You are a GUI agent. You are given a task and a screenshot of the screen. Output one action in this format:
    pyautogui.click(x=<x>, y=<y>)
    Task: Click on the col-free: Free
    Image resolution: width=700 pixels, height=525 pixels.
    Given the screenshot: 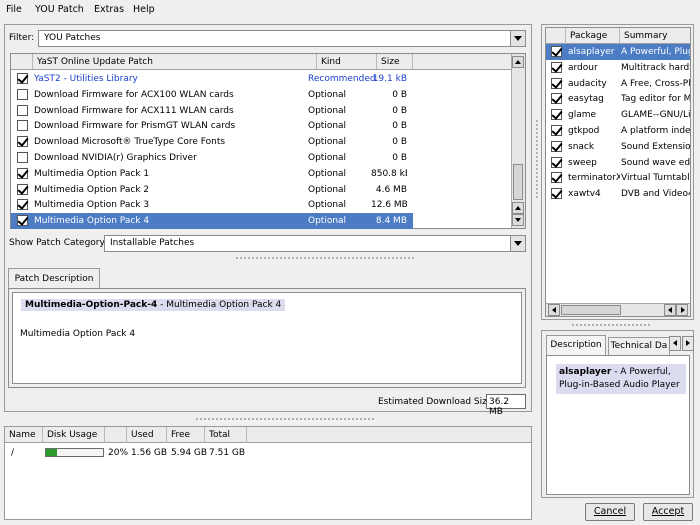 What is the action you would take?
    pyautogui.click(x=186, y=435)
    